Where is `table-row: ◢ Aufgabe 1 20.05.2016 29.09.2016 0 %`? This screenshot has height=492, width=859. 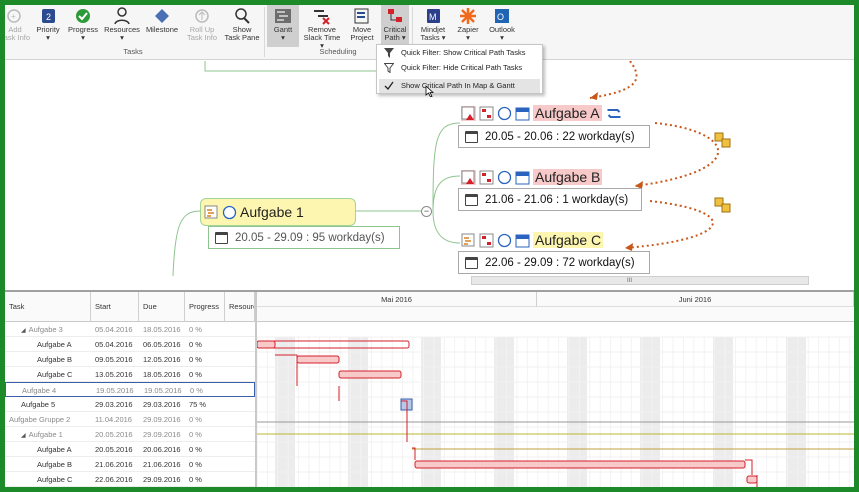 table-row: ◢ Aufgabe 1 20.05.2016 29.09.2016 0 % is located at coordinates (130, 434).